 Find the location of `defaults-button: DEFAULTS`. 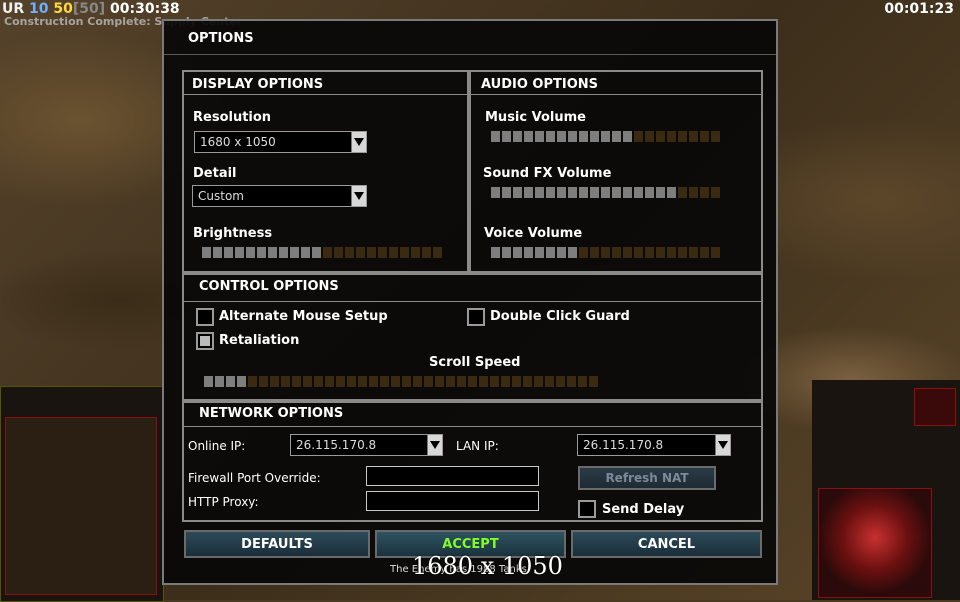

defaults-button: DEFAULTS is located at coordinates (277, 544).